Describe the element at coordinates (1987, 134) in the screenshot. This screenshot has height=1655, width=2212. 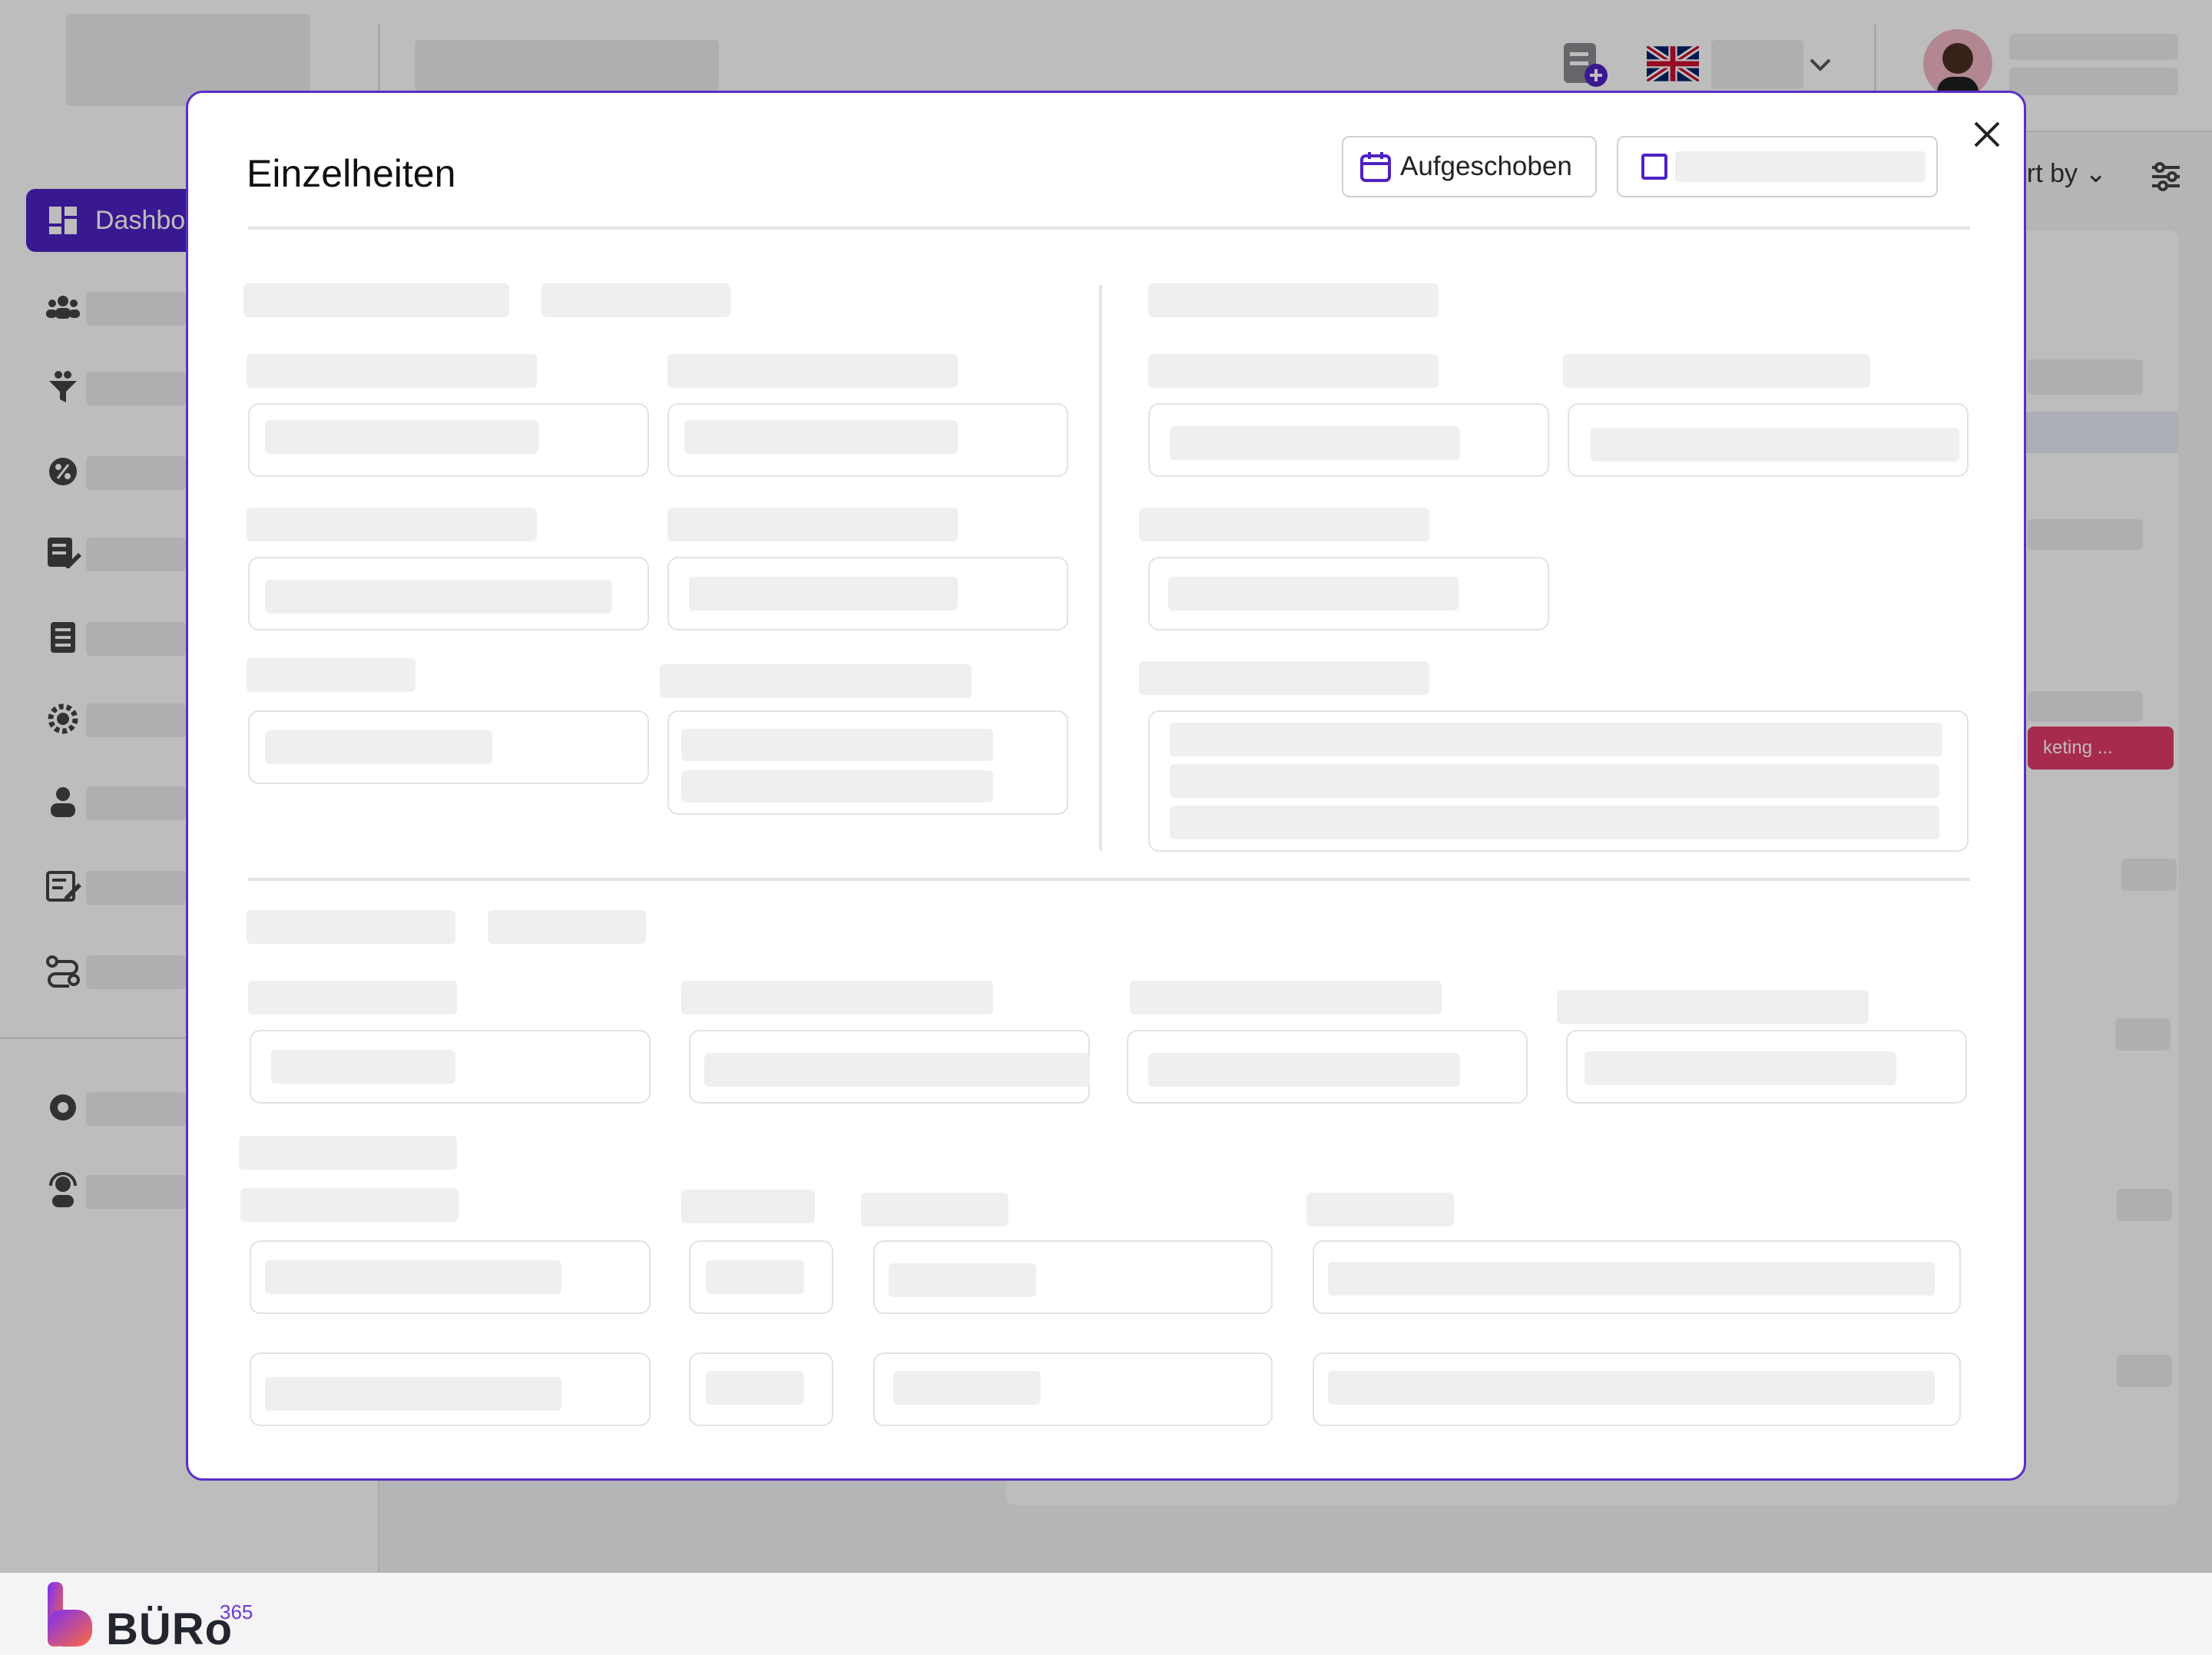
I see `close-icon` at that location.